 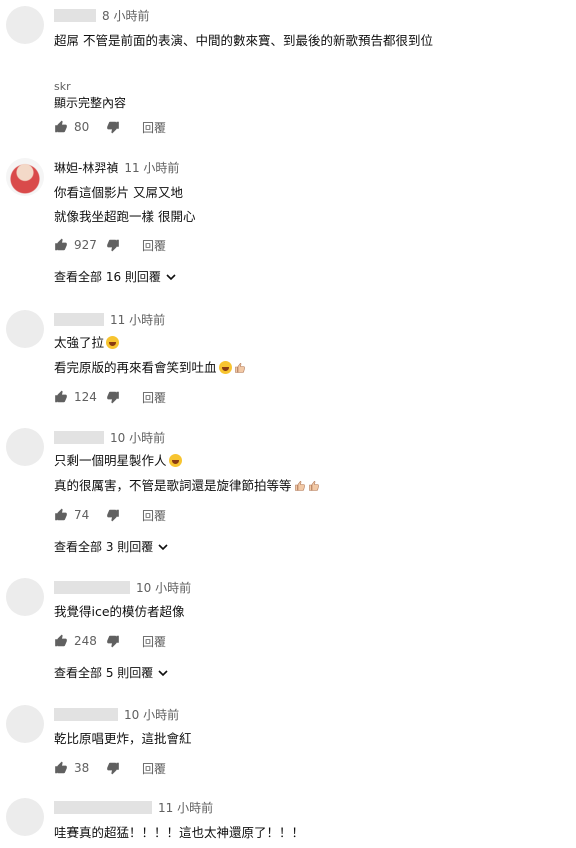 What do you see at coordinates (82, 515) in the screenshot?
I see `like-count: 74` at bounding box center [82, 515].